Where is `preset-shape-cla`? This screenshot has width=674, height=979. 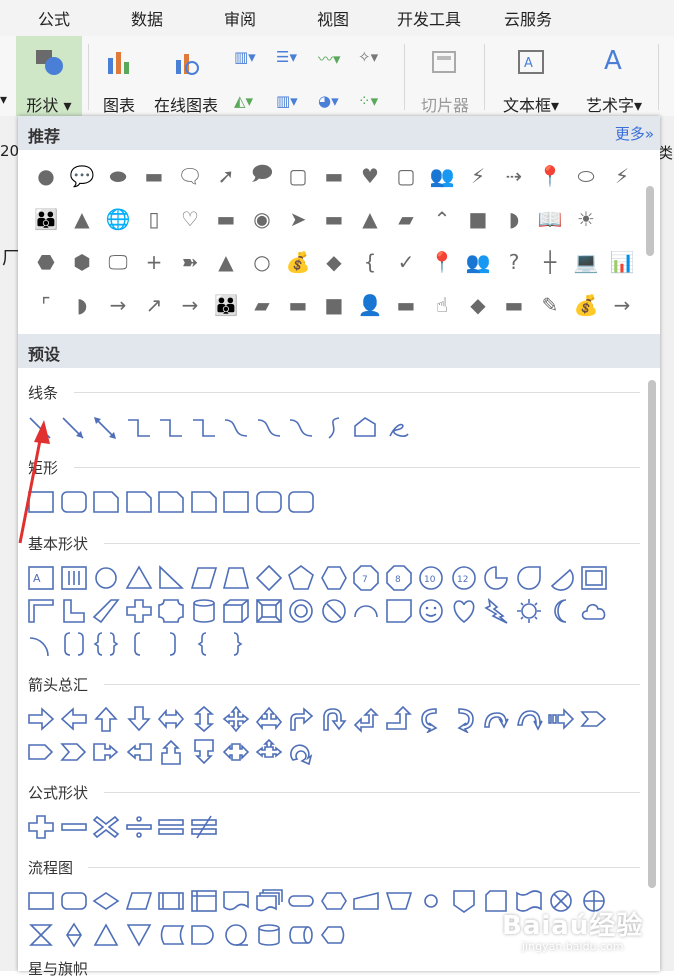
preset-shape-cla is located at coordinates (464, 720).